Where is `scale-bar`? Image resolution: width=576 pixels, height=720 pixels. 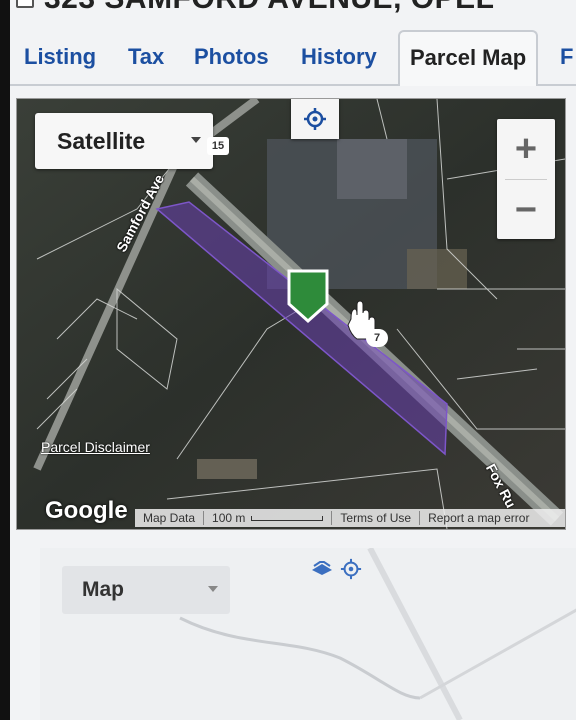
scale-bar is located at coordinates (287, 519).